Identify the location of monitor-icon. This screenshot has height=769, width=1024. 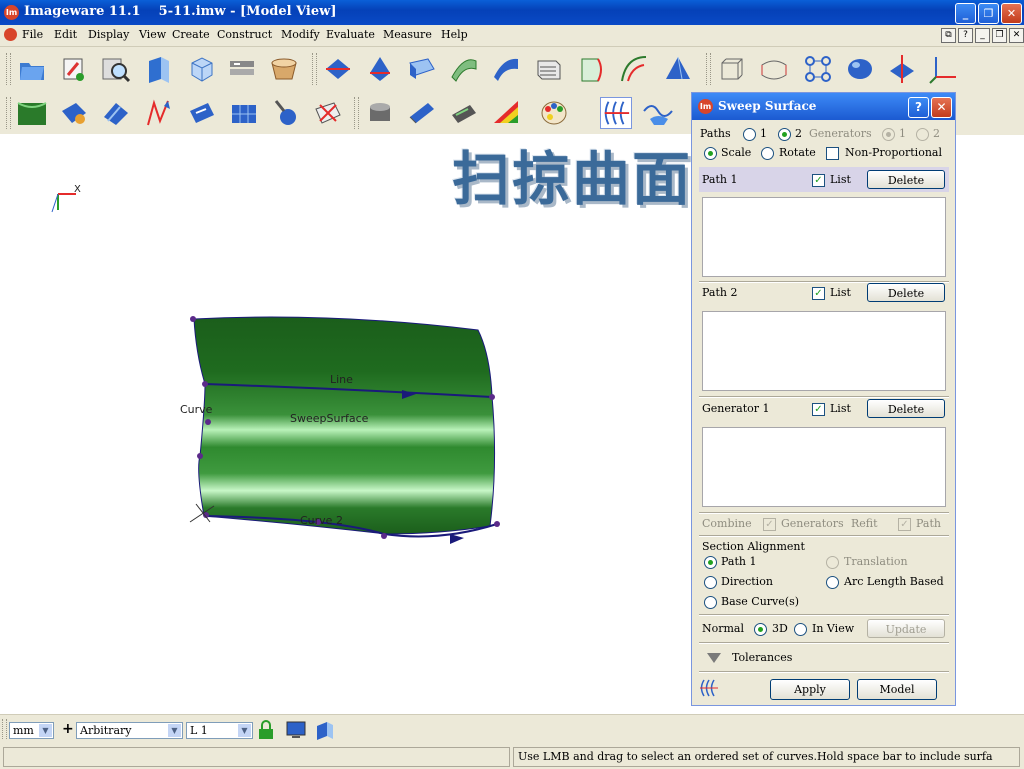
(296, 730).